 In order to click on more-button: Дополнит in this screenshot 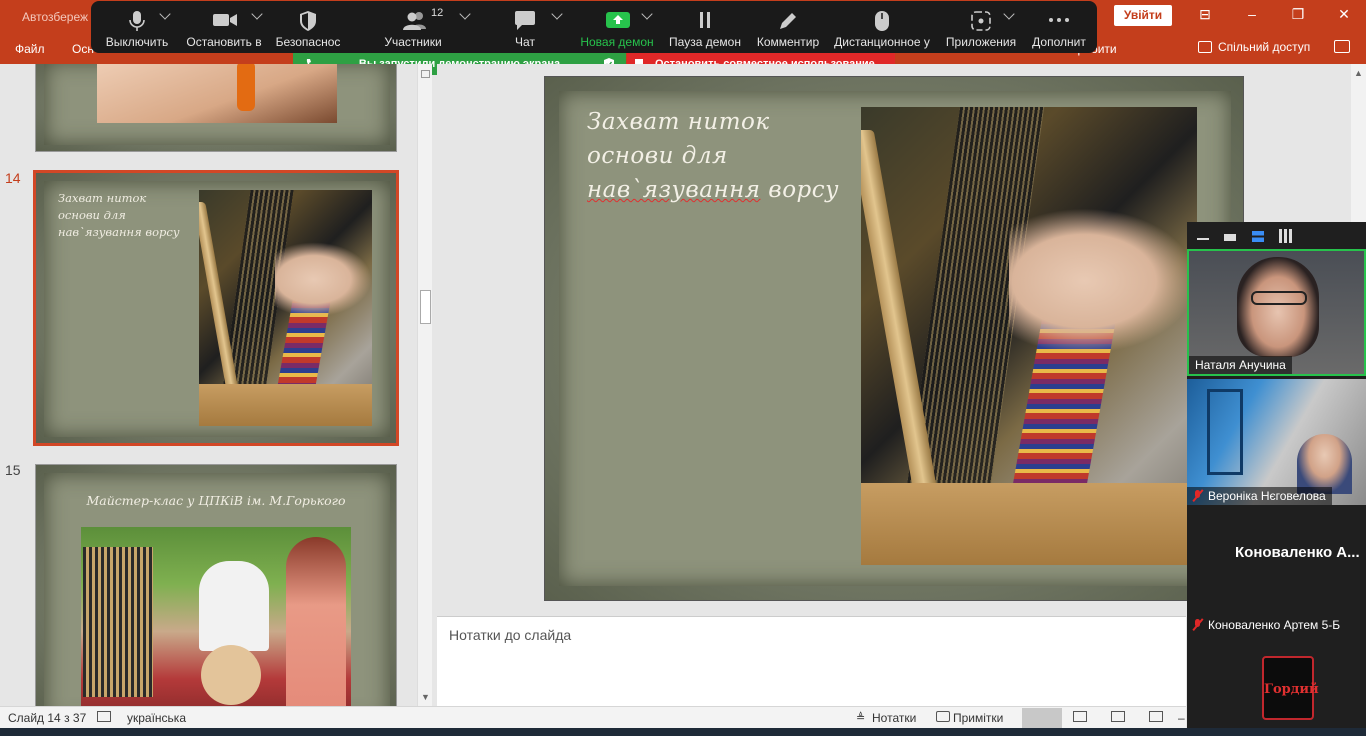, I will do `click(1059, 27)`.